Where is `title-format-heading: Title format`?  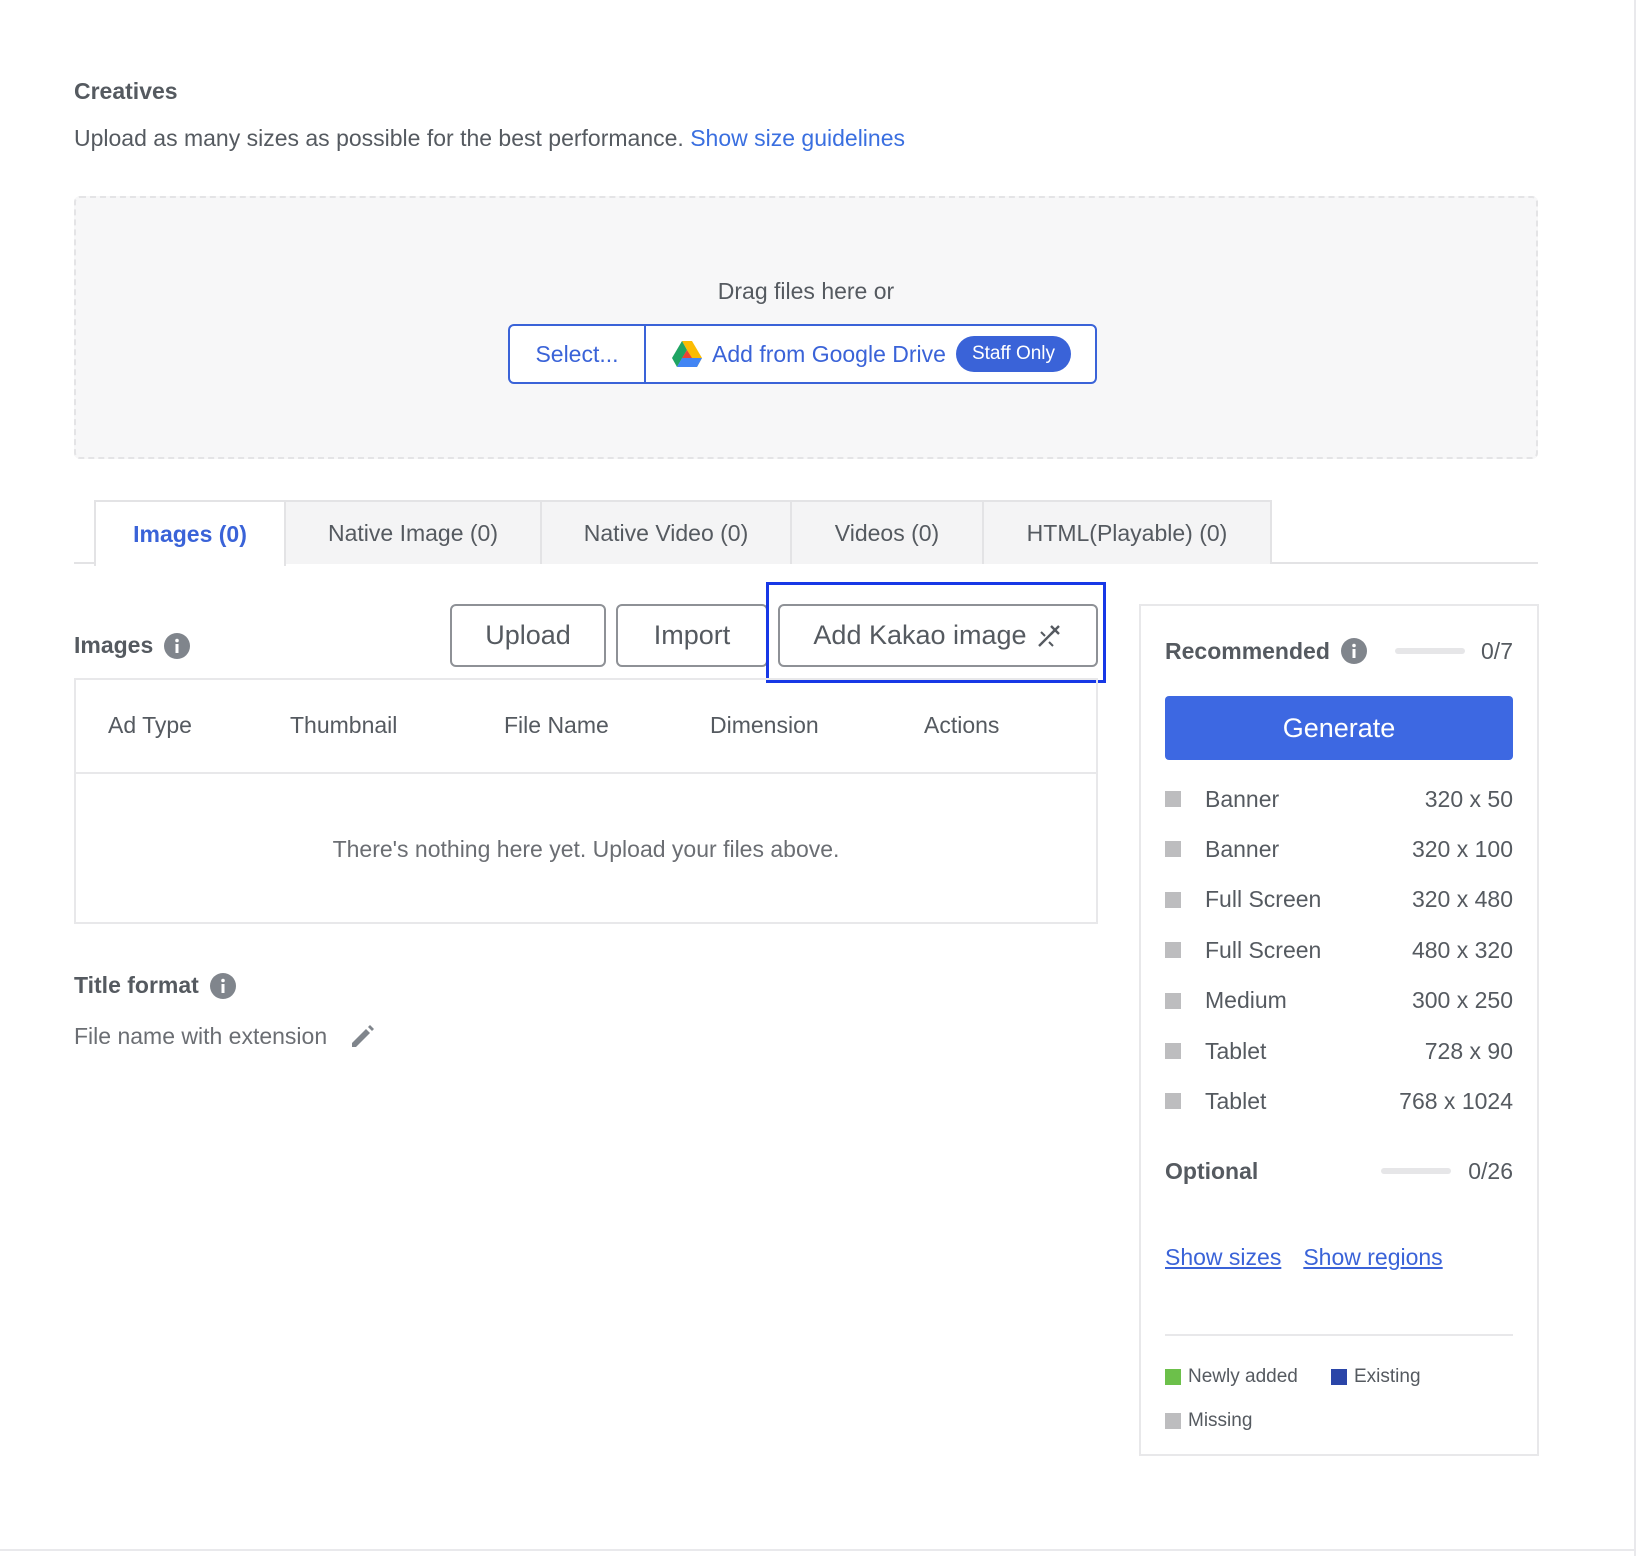
title-format-heading: Title format is located at coordinates (155, 985).